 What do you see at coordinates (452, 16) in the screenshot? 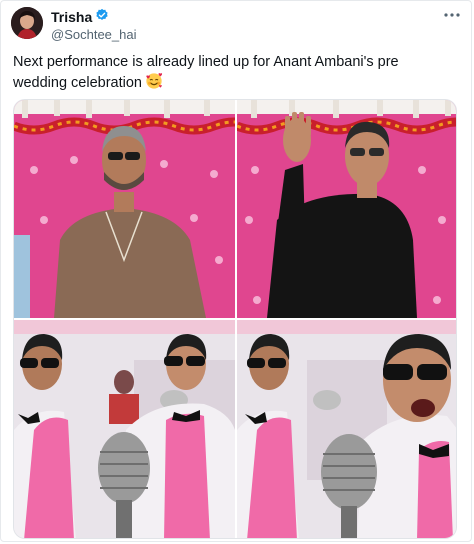
I see `ellipsis-icon` at bounding box center [452, 16].